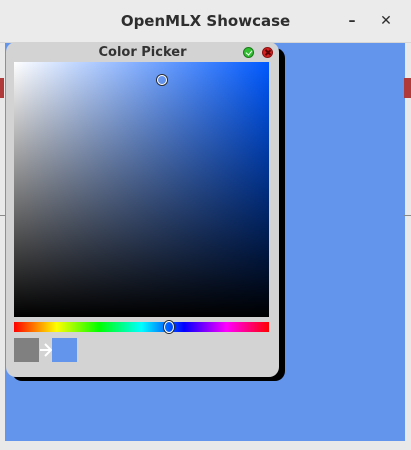  Describe the element at coordinates (352, 21) in the screenshot. I see `minimize-button: –` at that location.